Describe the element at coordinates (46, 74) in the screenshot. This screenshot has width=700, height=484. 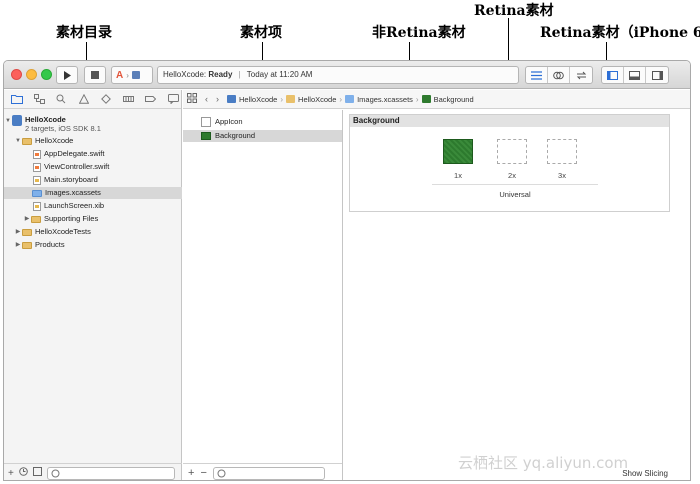
I see `zoom-button` at that location.